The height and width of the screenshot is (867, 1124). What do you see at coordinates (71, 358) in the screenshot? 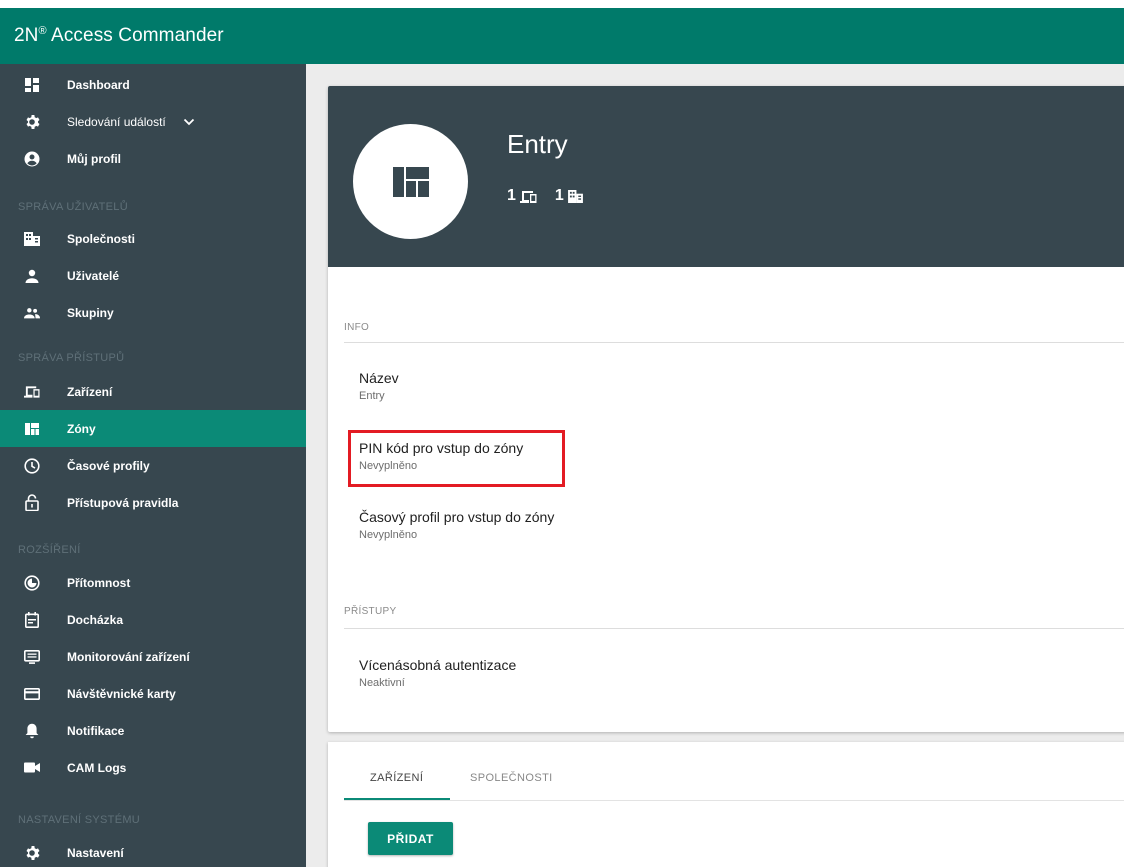
I see `sidebar-section-access: SPRÁVA PŘÍSTUPŮ` at bounding box center [71, 358].